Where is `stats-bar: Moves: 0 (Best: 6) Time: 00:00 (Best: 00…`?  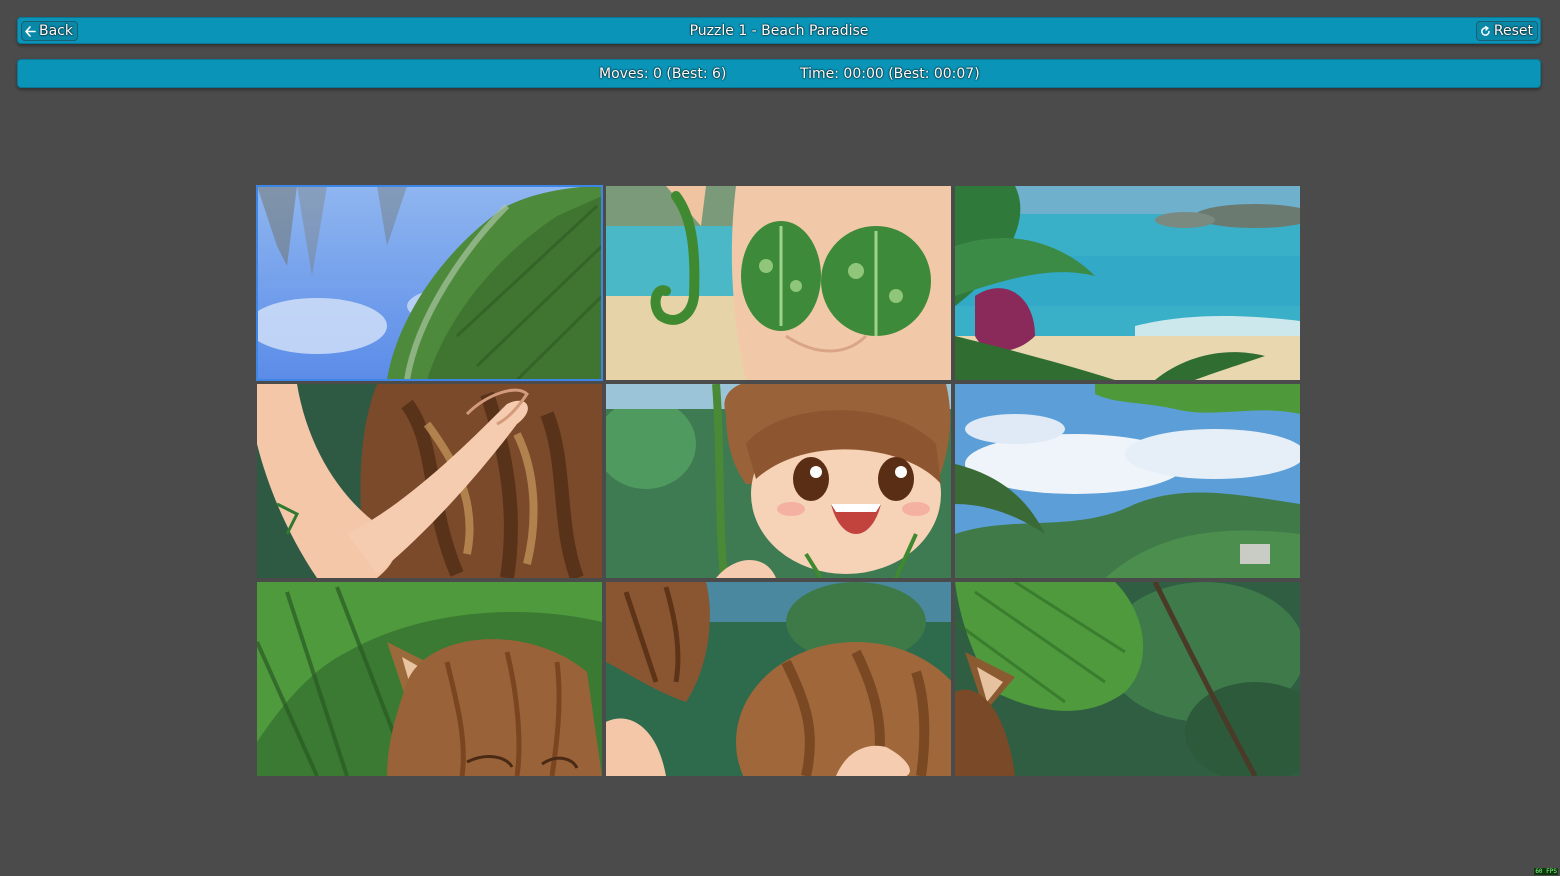
stats-bar: Moves: 0 (Best: 6) Time: 00:00 (Best: 00… is located at coordinates (779, 73).